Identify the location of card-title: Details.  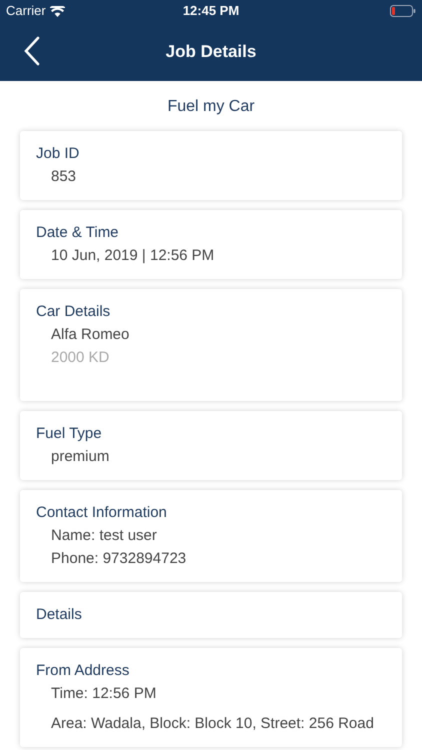
(59, 615).